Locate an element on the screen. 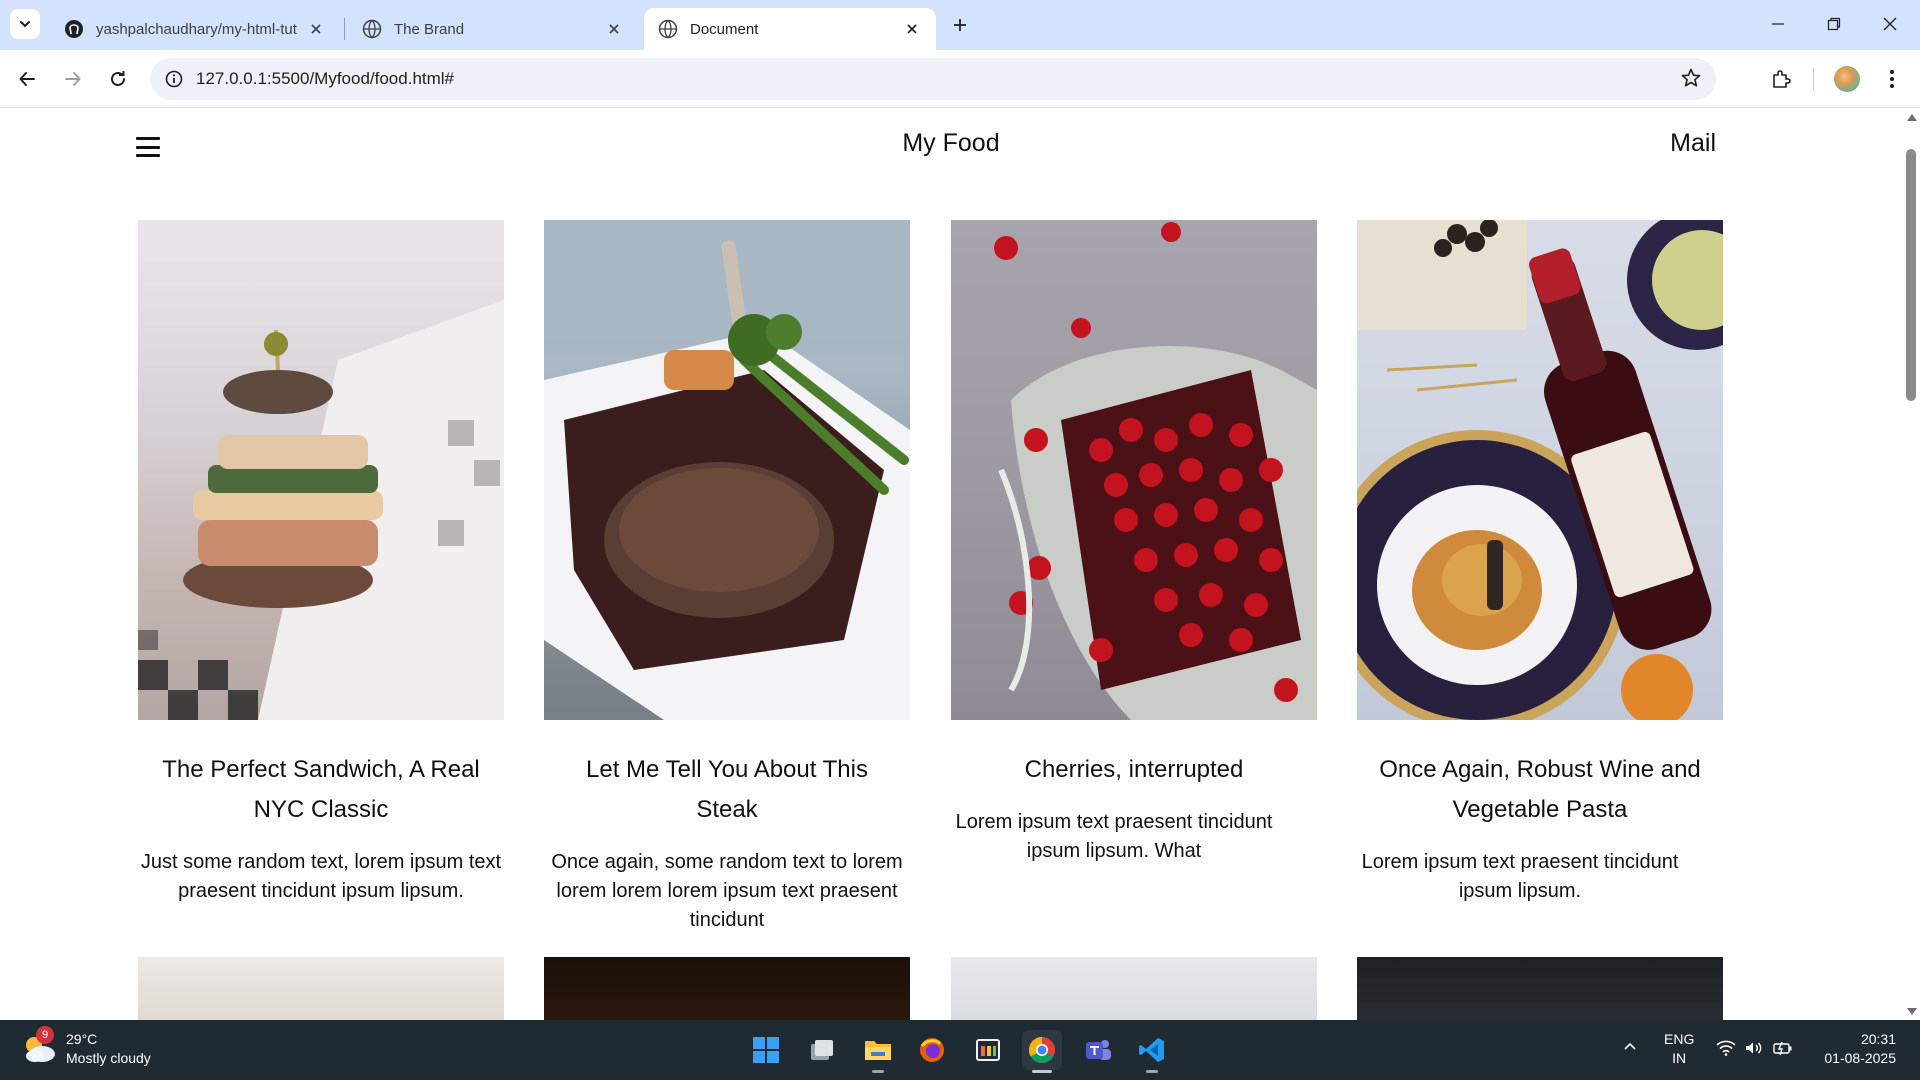 This screenshot has width=1920, height=1080. minimize-button is located at coordinates (1778, 24).